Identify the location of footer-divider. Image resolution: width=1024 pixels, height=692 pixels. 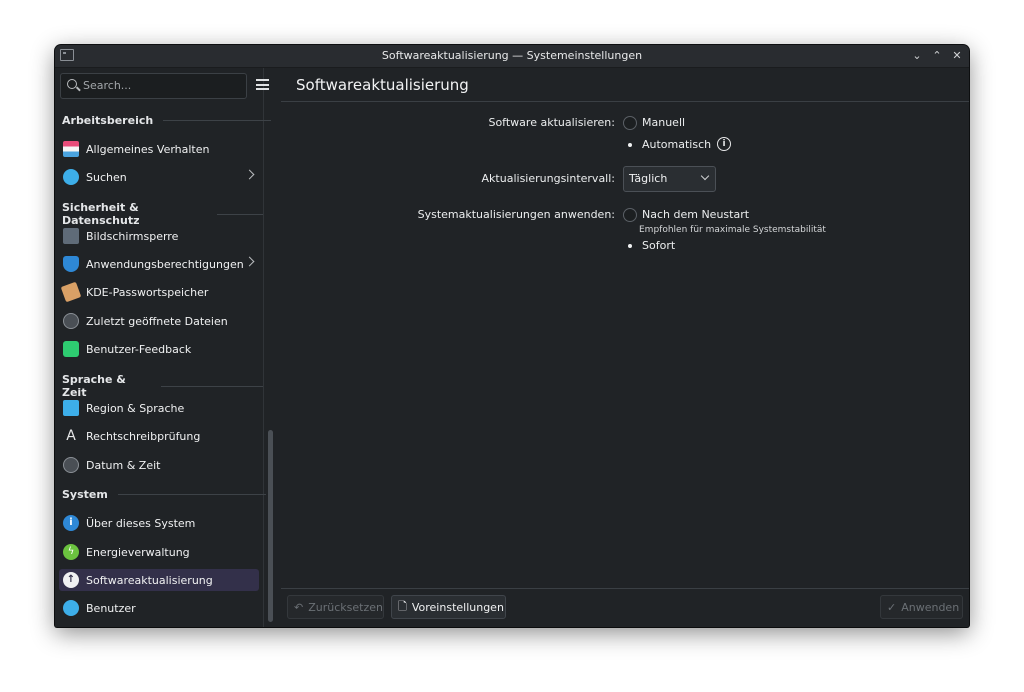
(625, 588).